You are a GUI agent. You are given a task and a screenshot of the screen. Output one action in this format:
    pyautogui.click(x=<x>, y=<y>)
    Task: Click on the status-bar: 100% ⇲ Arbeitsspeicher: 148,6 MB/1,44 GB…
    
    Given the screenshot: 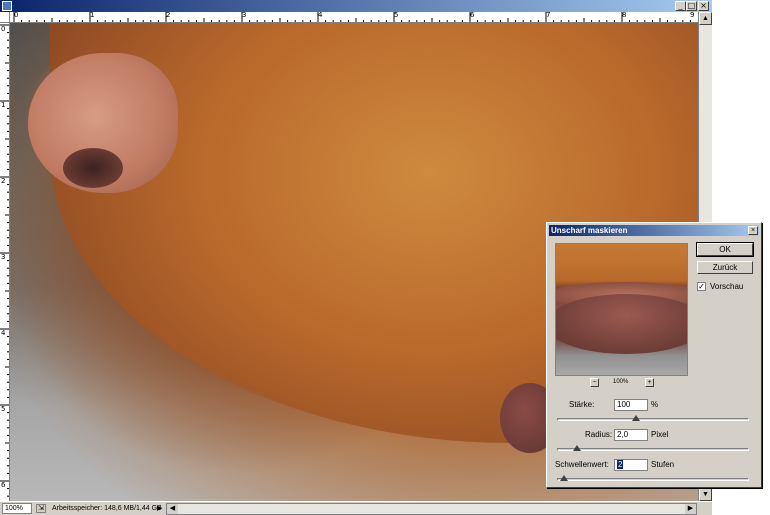 What is the action you would take?
    pyautogui.click(x=356, y=508)
    